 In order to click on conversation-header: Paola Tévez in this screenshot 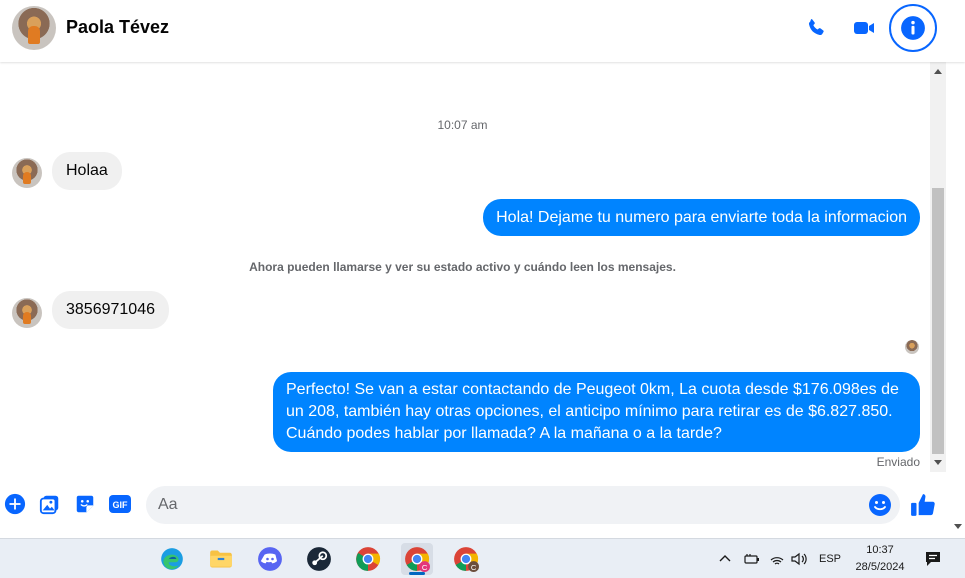, I will do `click(482, 31)`.